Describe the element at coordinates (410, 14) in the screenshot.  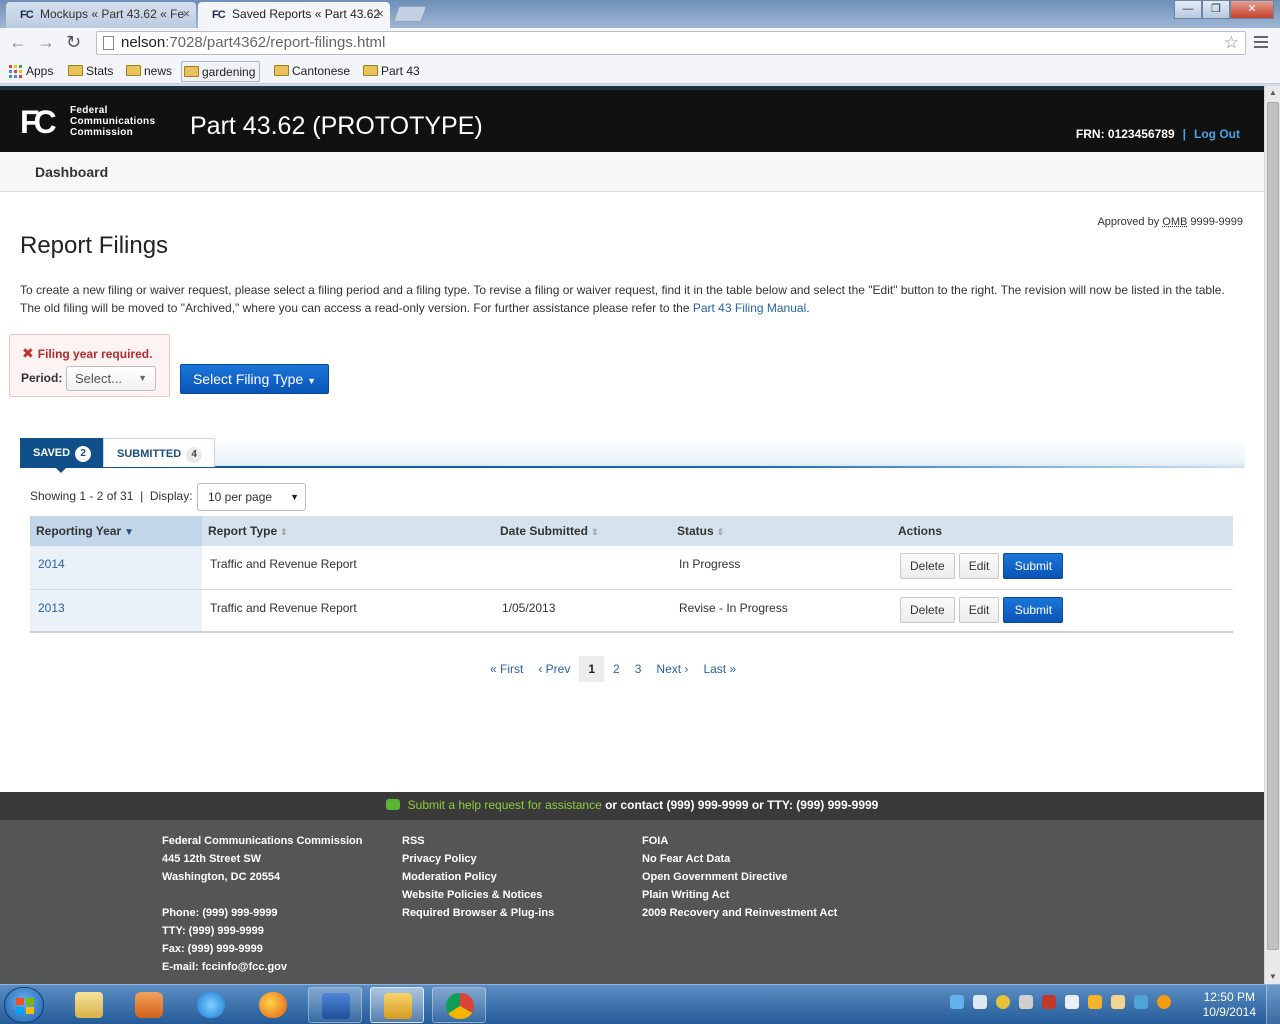
I see `new-tab-button` at that location.